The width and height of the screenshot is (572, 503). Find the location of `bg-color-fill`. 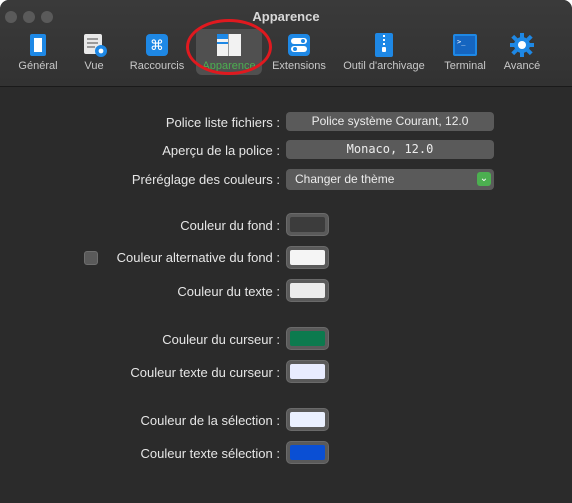

bg-color-fill is located at coordinates (307, 224).